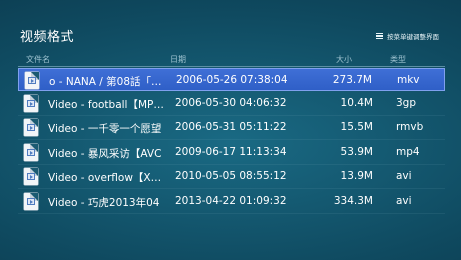 This screenshot has height=260, width=461. I want to click on menu-icon, so click(379, 36).